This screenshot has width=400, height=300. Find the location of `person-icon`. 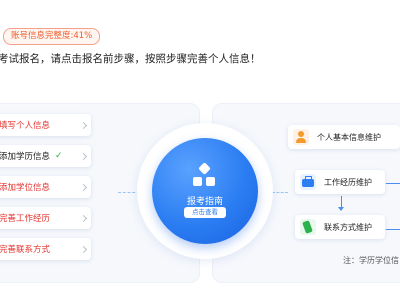

person-icon is located at coordinates (301, 137).